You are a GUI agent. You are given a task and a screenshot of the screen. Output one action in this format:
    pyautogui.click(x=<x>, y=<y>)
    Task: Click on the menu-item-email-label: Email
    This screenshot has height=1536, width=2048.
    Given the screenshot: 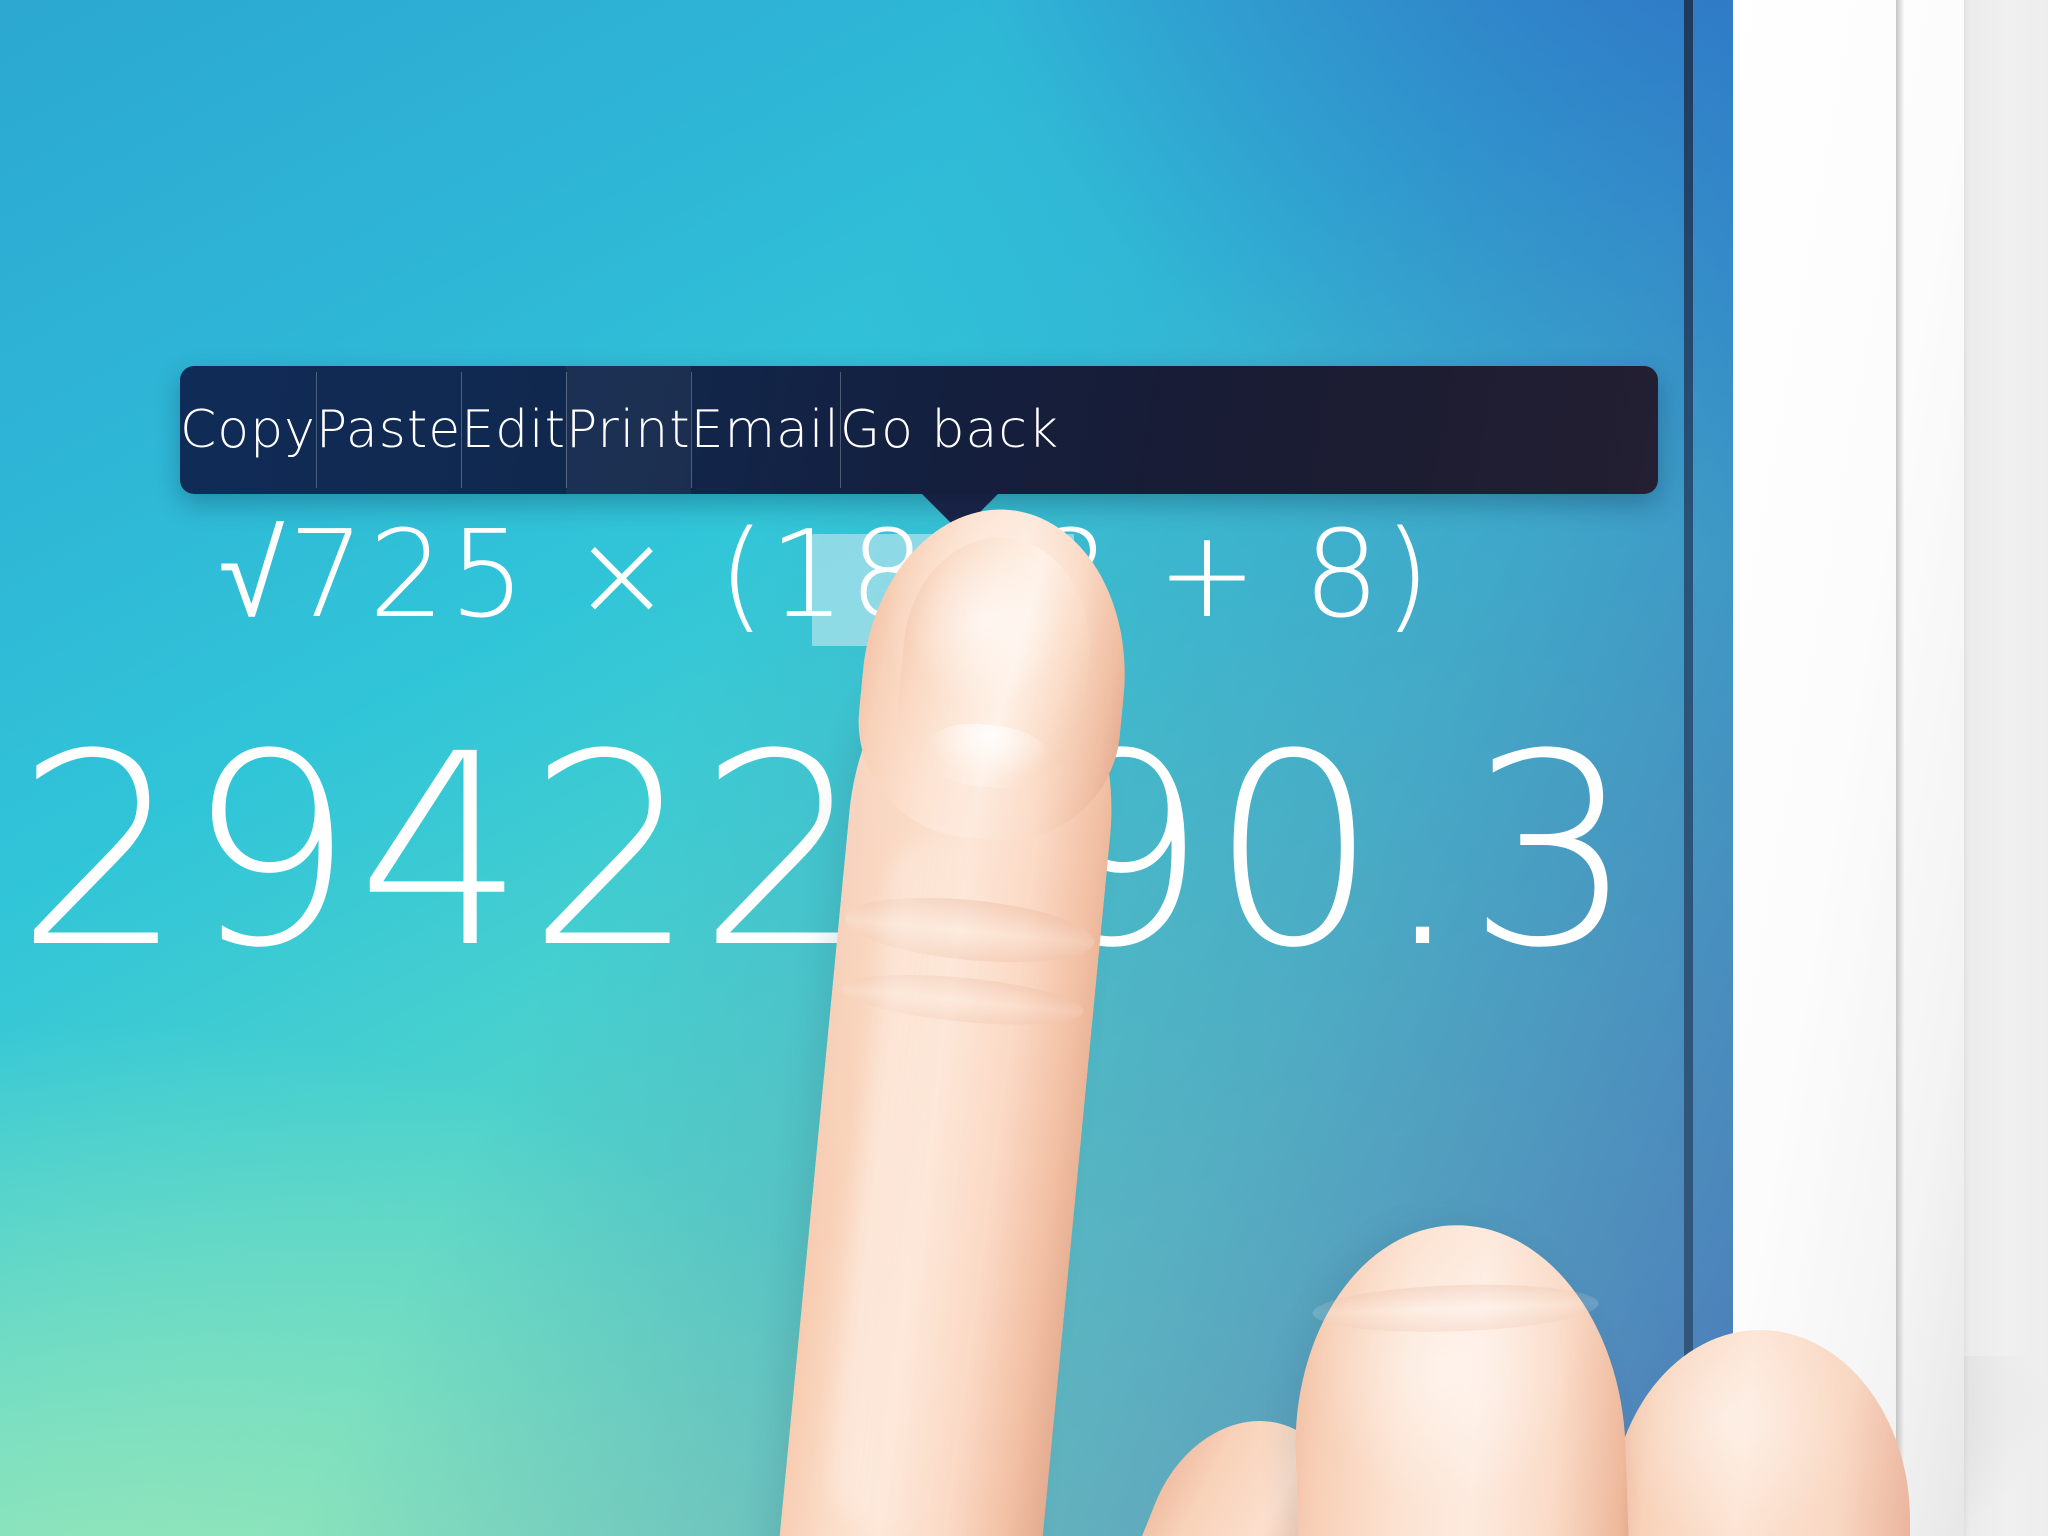 What is the action you would take?
    pyautogui.click(x=765, y=430)
    